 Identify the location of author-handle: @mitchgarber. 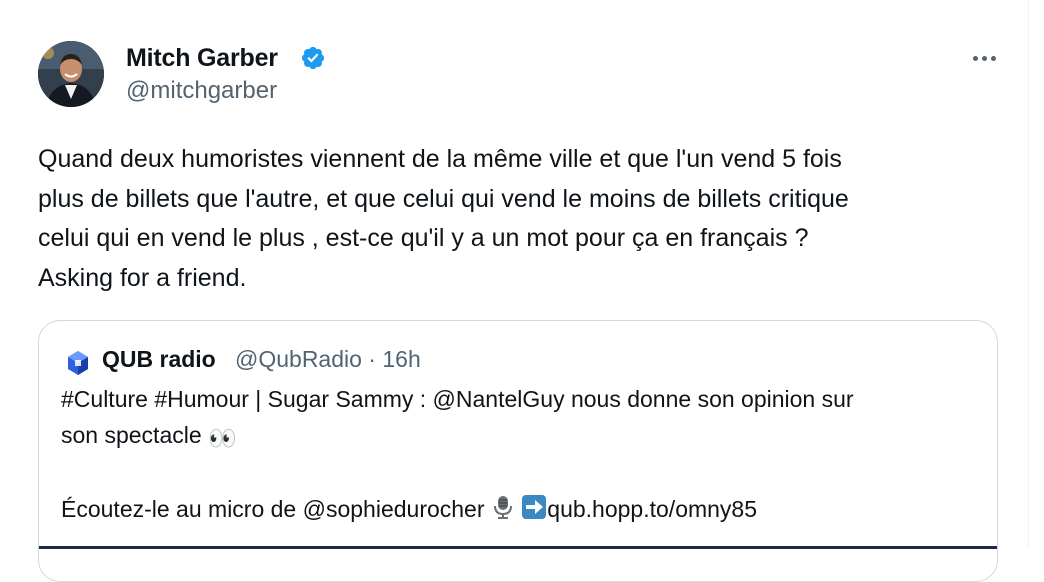
(201, 91).